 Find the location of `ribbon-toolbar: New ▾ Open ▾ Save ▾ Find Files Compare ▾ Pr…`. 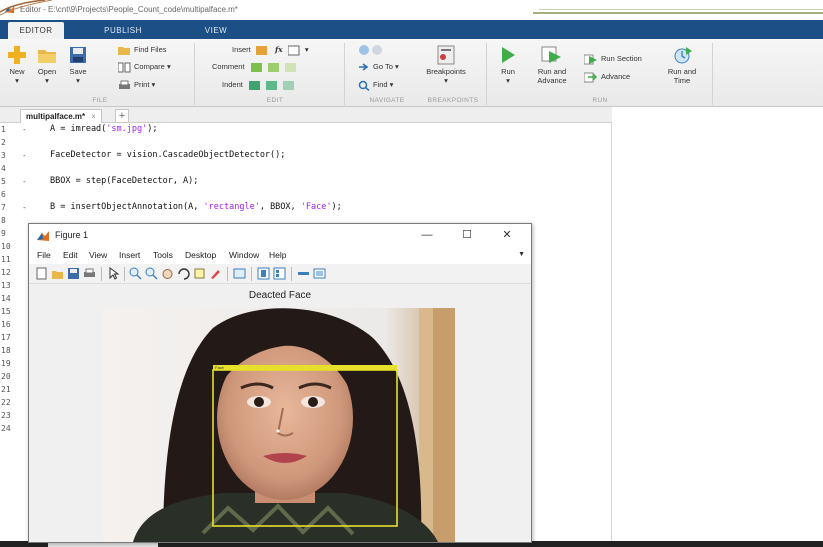

ribbon-toolbar: New ▾ Open ▾ Save ▾ Find Files Compare ▾ Pr… is located at coordinates (411, 73).